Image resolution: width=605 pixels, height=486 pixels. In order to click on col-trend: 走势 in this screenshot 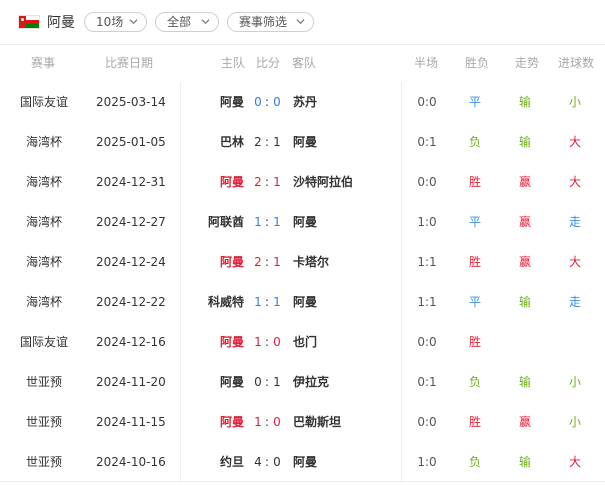, I will do `click(527, 63)`.